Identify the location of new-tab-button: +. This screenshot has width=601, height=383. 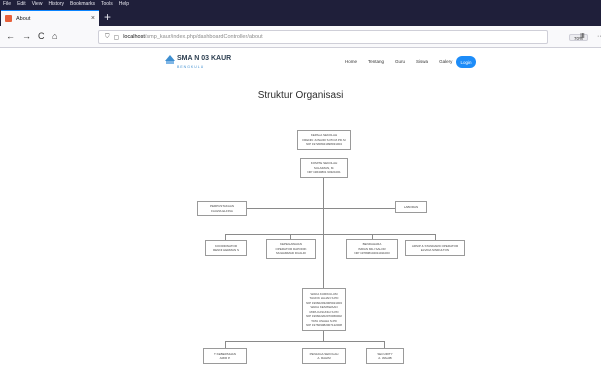
(107, 17).